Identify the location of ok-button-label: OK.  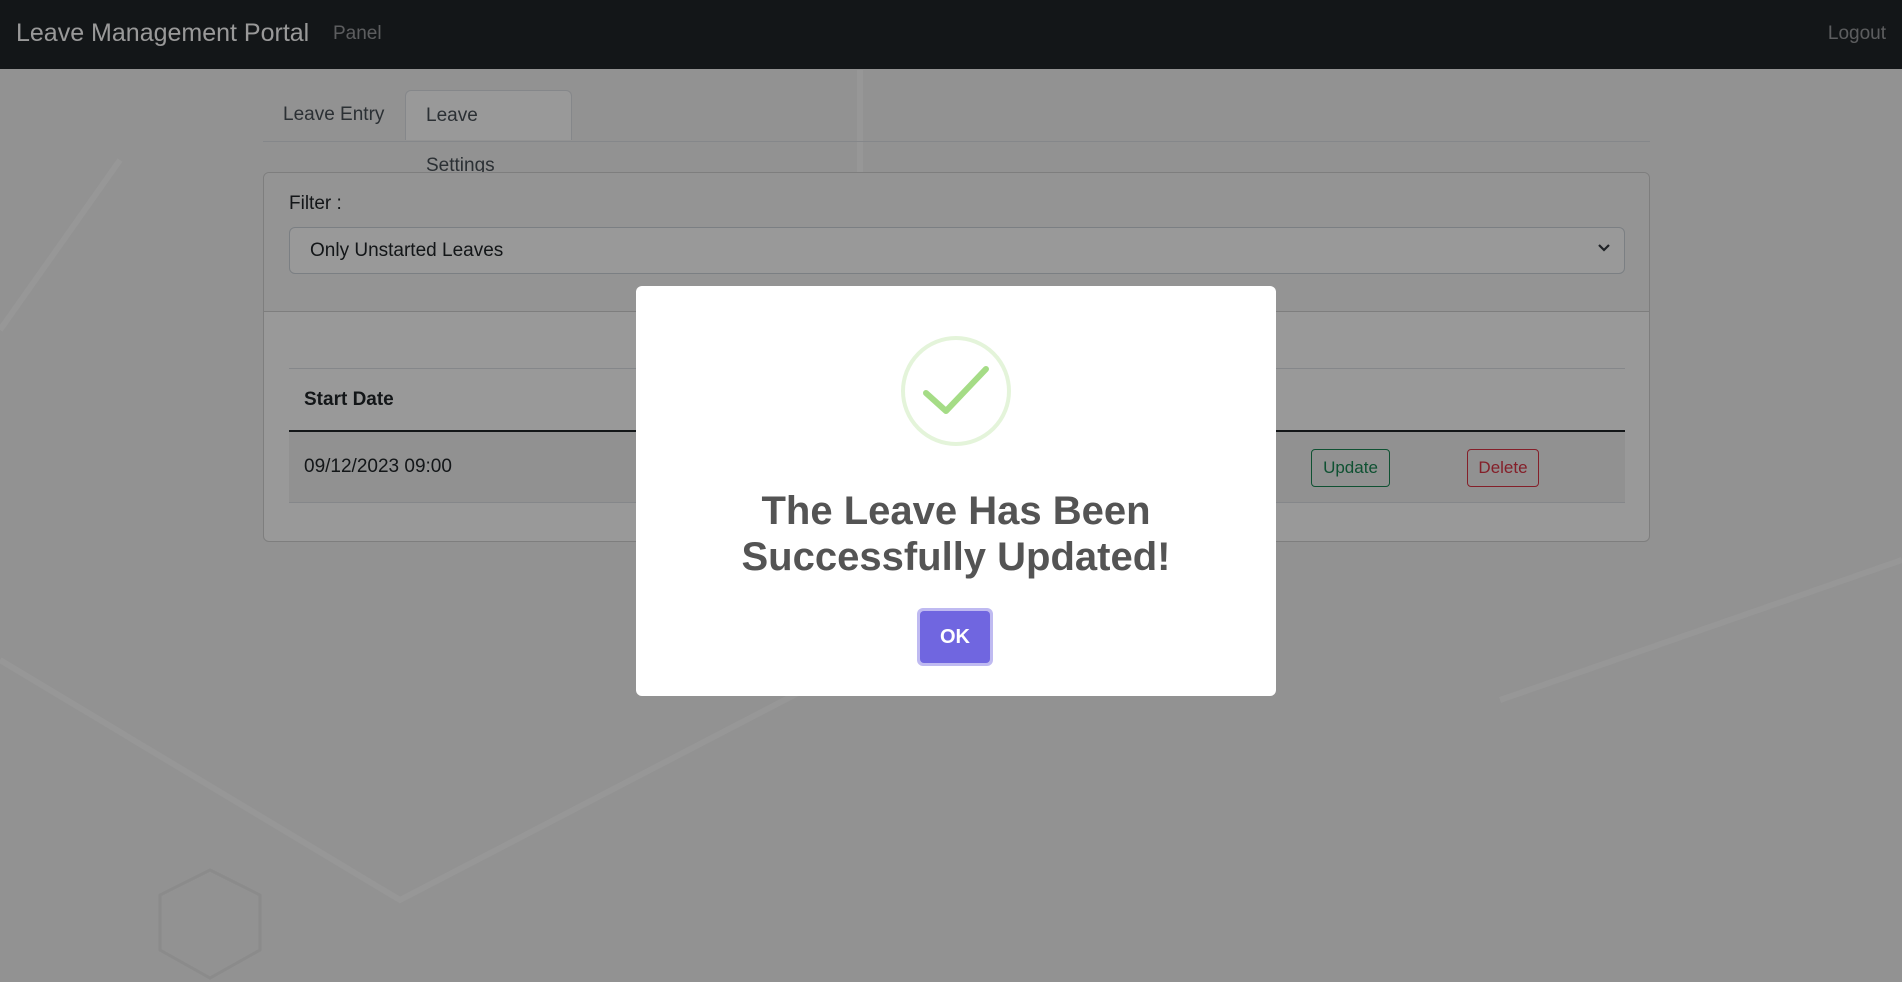
(955, 637).